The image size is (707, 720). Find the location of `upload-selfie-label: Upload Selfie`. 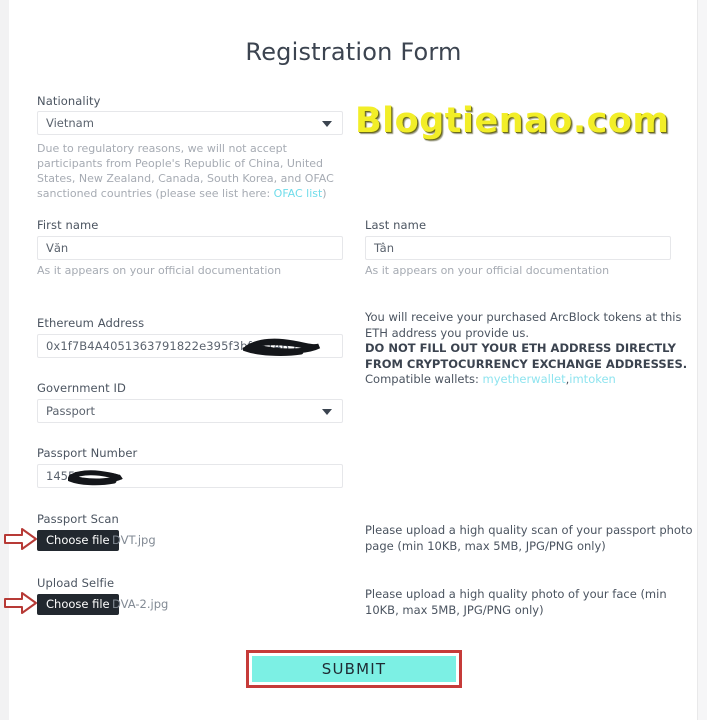

upload-selfie-label: Upload Selfie is located at coordinates (76, 583).